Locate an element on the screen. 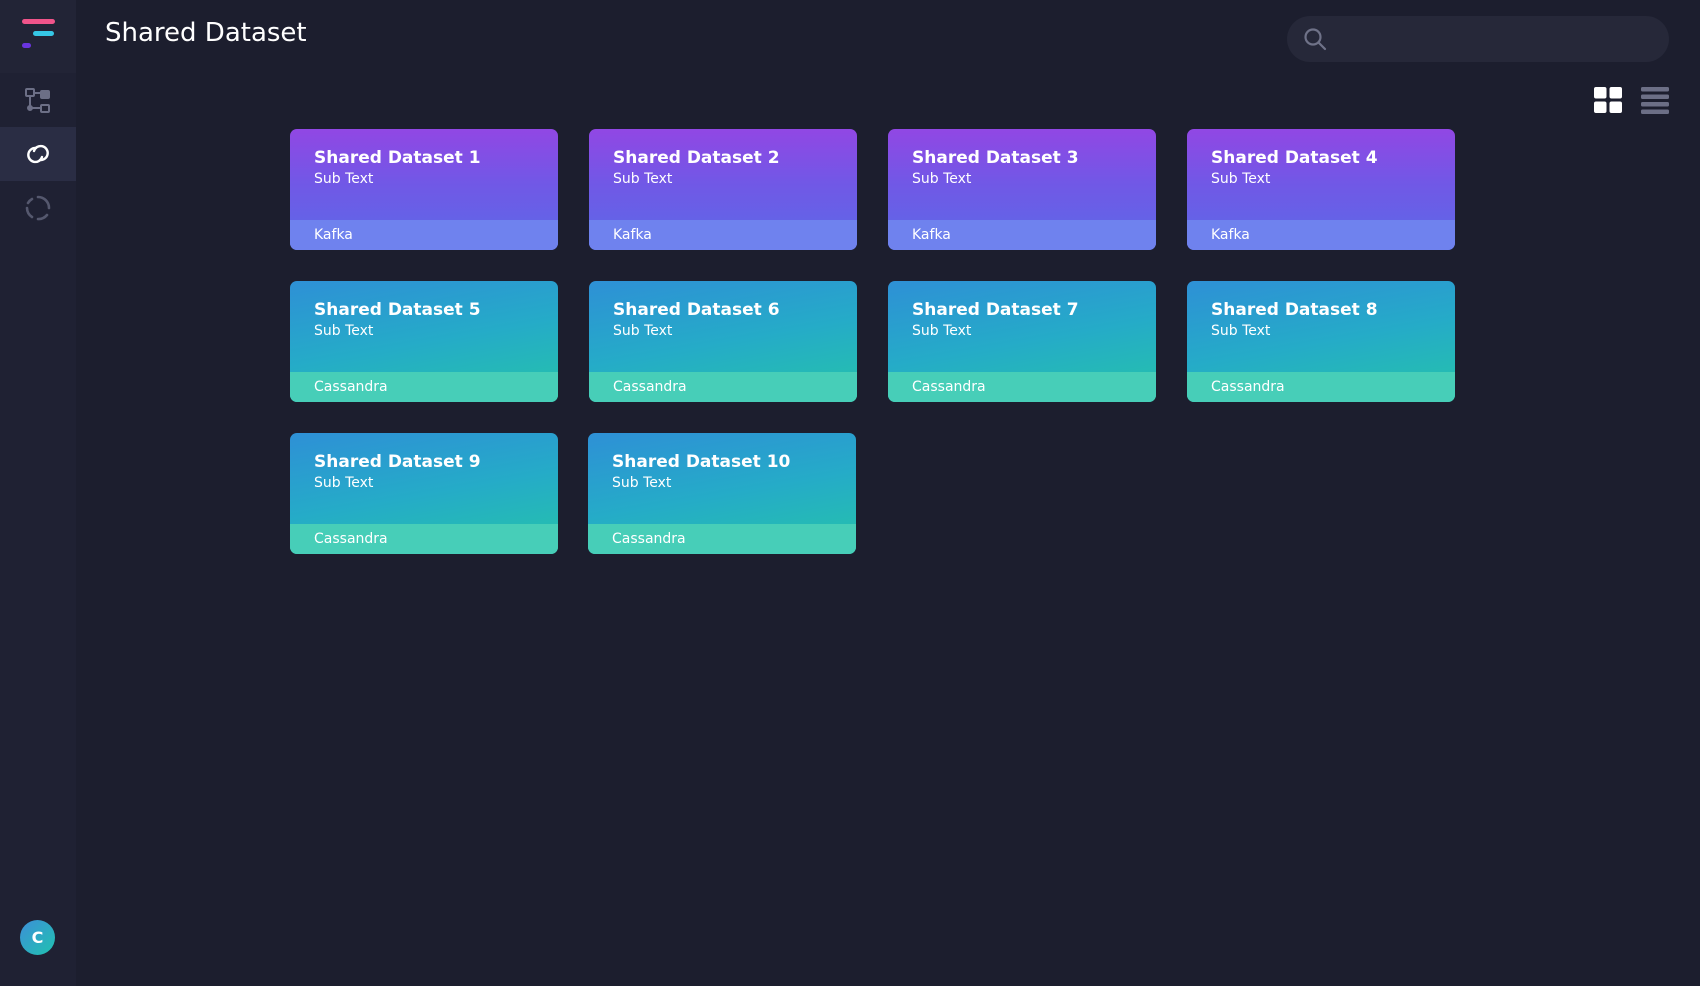 This screenshot has width=1700, height=986. search-input is located at coordinates (1494, 39).